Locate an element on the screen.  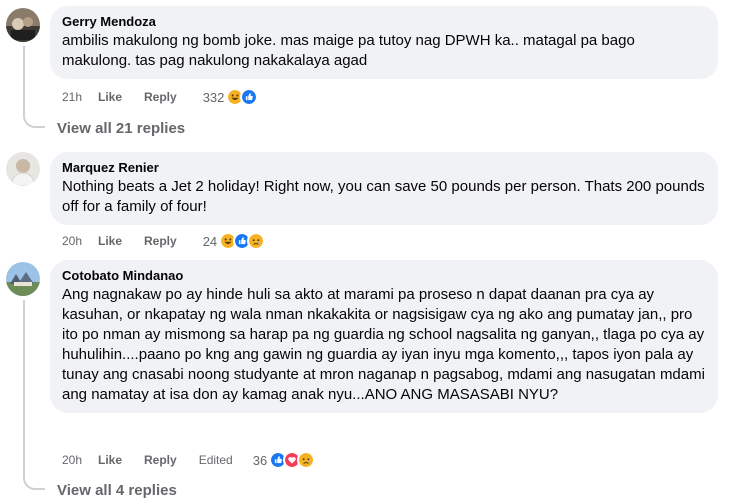
view-replies-link: View all 21 replies is located at coordinates (121, 128).